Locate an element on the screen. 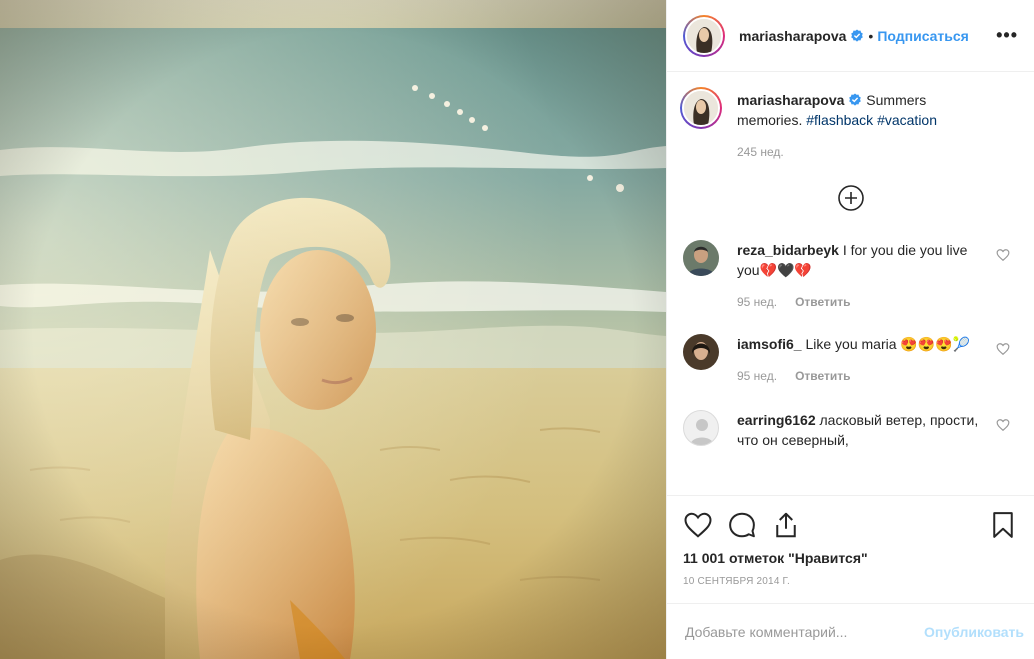 Image resolution: width=1034 pixels, height=659 pixels. publish-button: Опубликовать is located at coordinates (974, 632).